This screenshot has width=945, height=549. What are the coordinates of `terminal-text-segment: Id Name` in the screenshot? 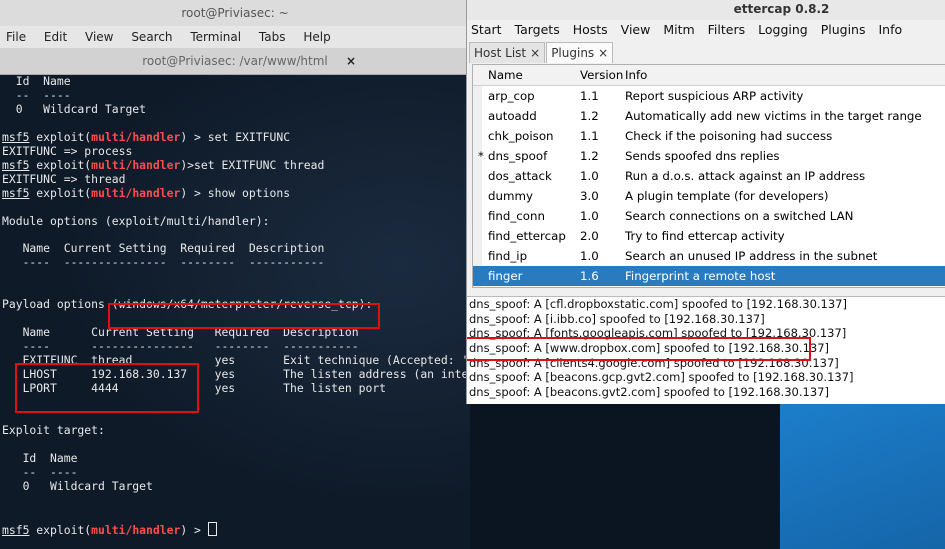 It's located at (40, 457).